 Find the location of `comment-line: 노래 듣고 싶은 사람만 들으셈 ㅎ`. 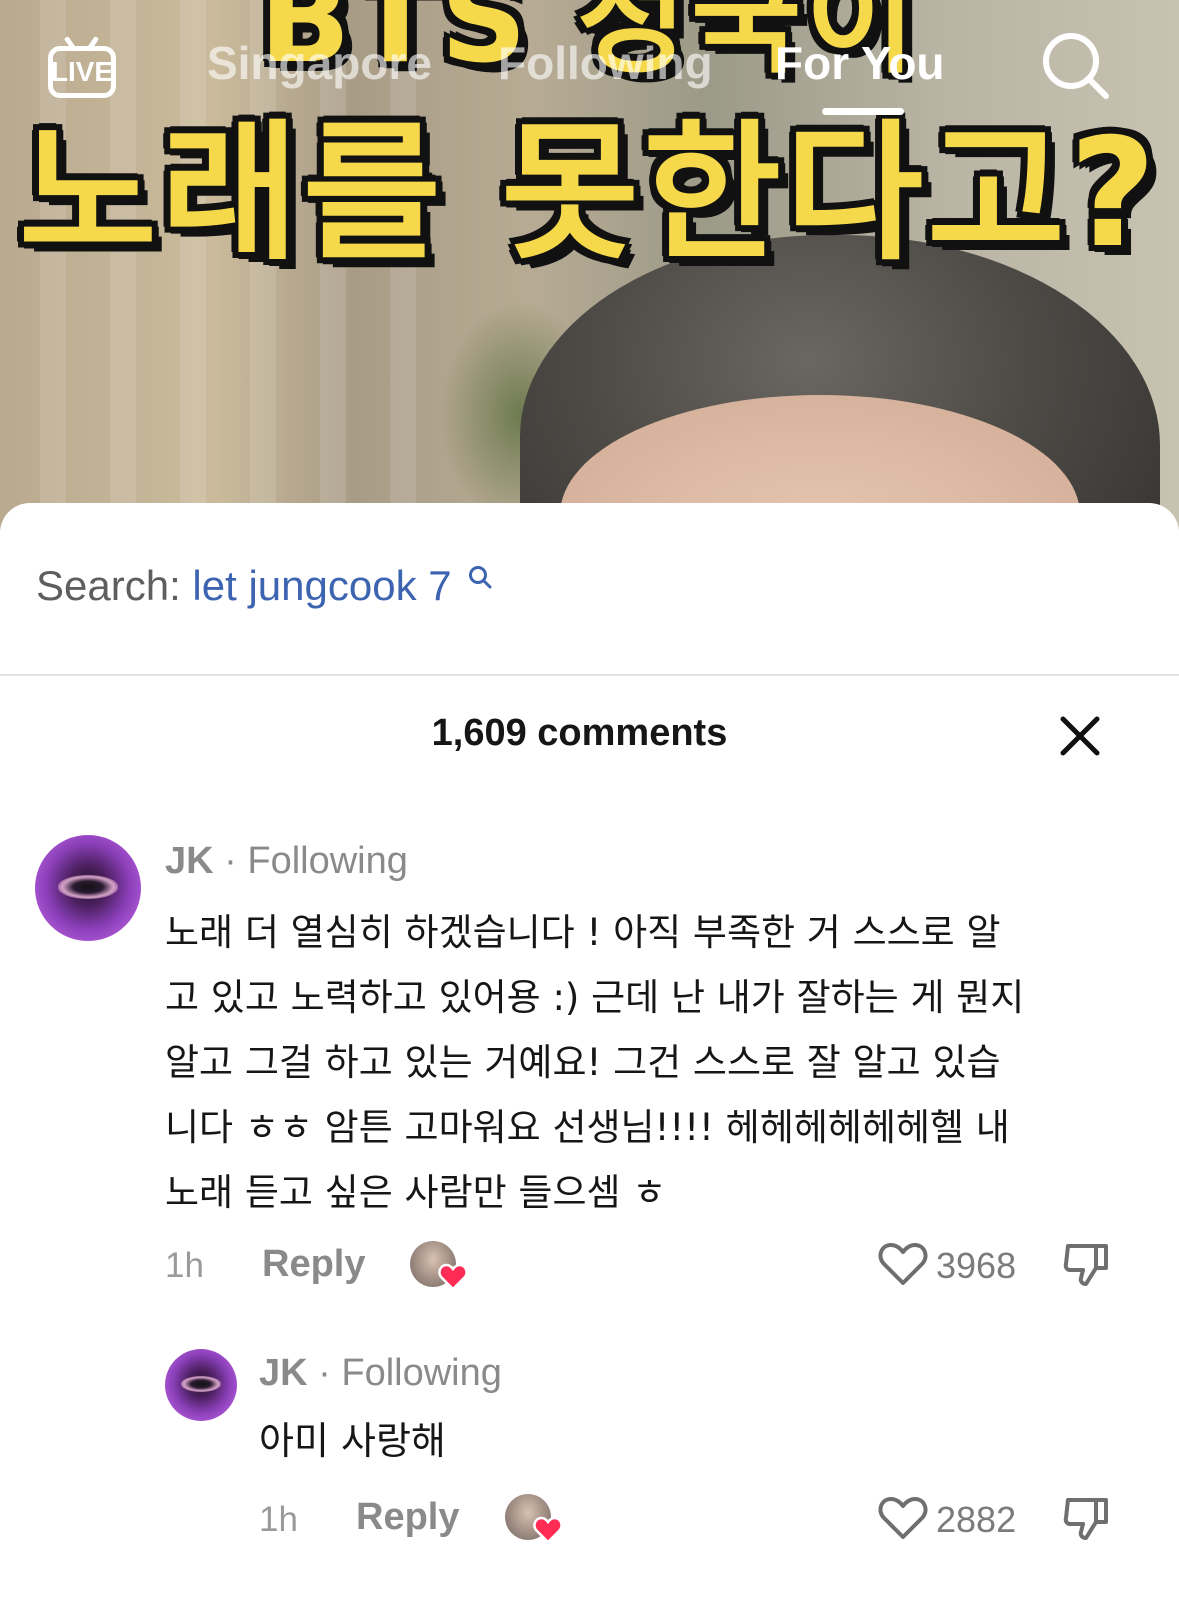

comment-line: 노래 듣고 싶은 사람만 들으셈 ㅎ is located at coordinates (416, 1192).